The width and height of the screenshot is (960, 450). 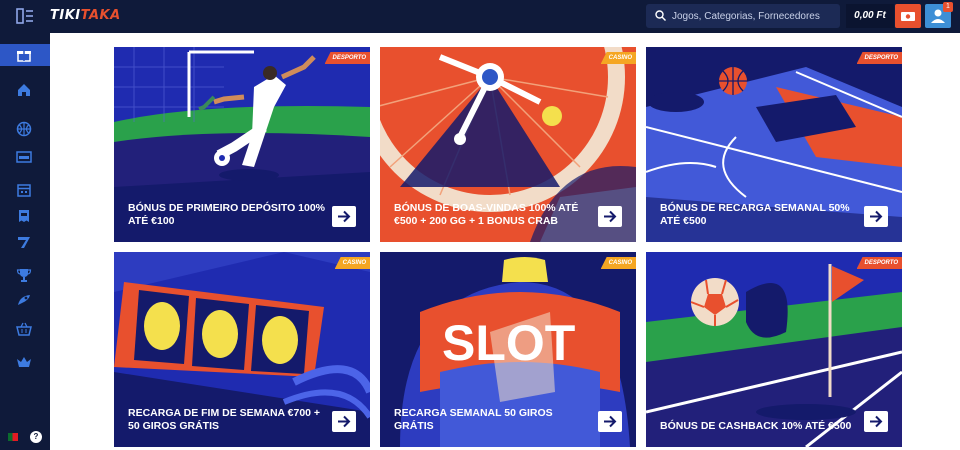 I want to click on sidebar-item-live, so click(x=25, y=157).